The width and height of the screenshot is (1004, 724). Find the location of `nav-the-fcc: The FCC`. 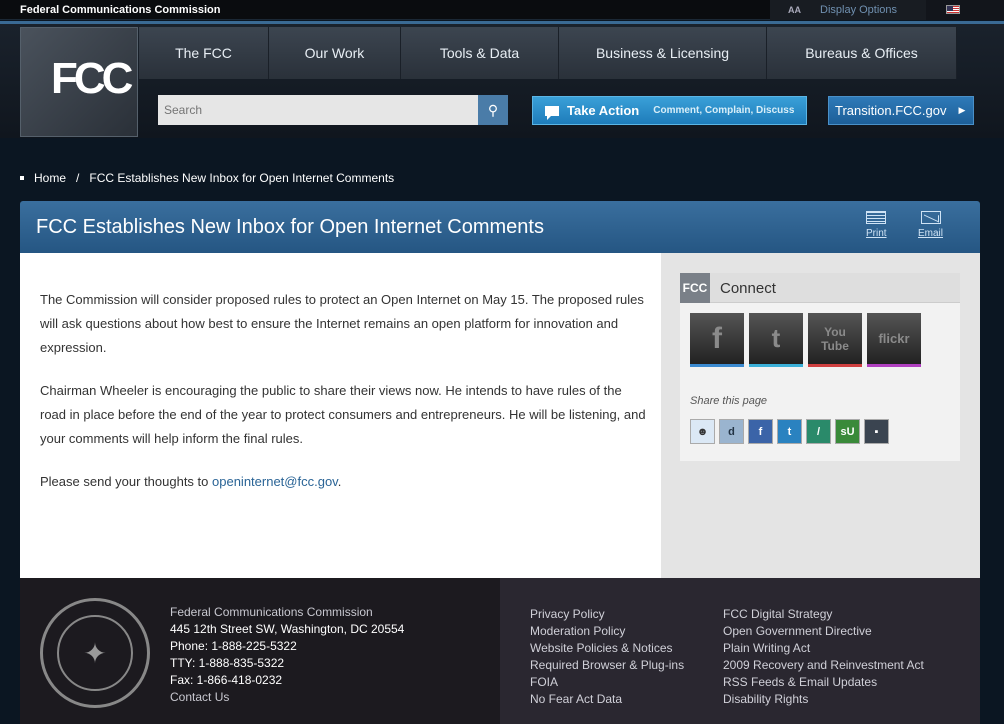

nav-the-fcc: The FCC is located at coordinates (204, 53).